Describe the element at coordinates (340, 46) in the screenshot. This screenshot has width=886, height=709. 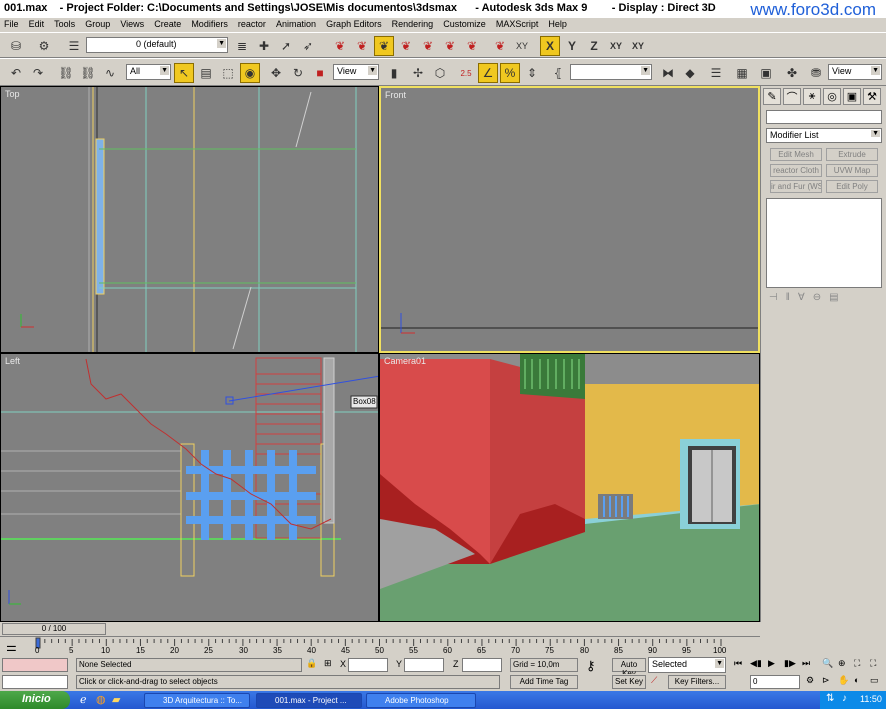
I see `constraint-icon: ❦` at that location.